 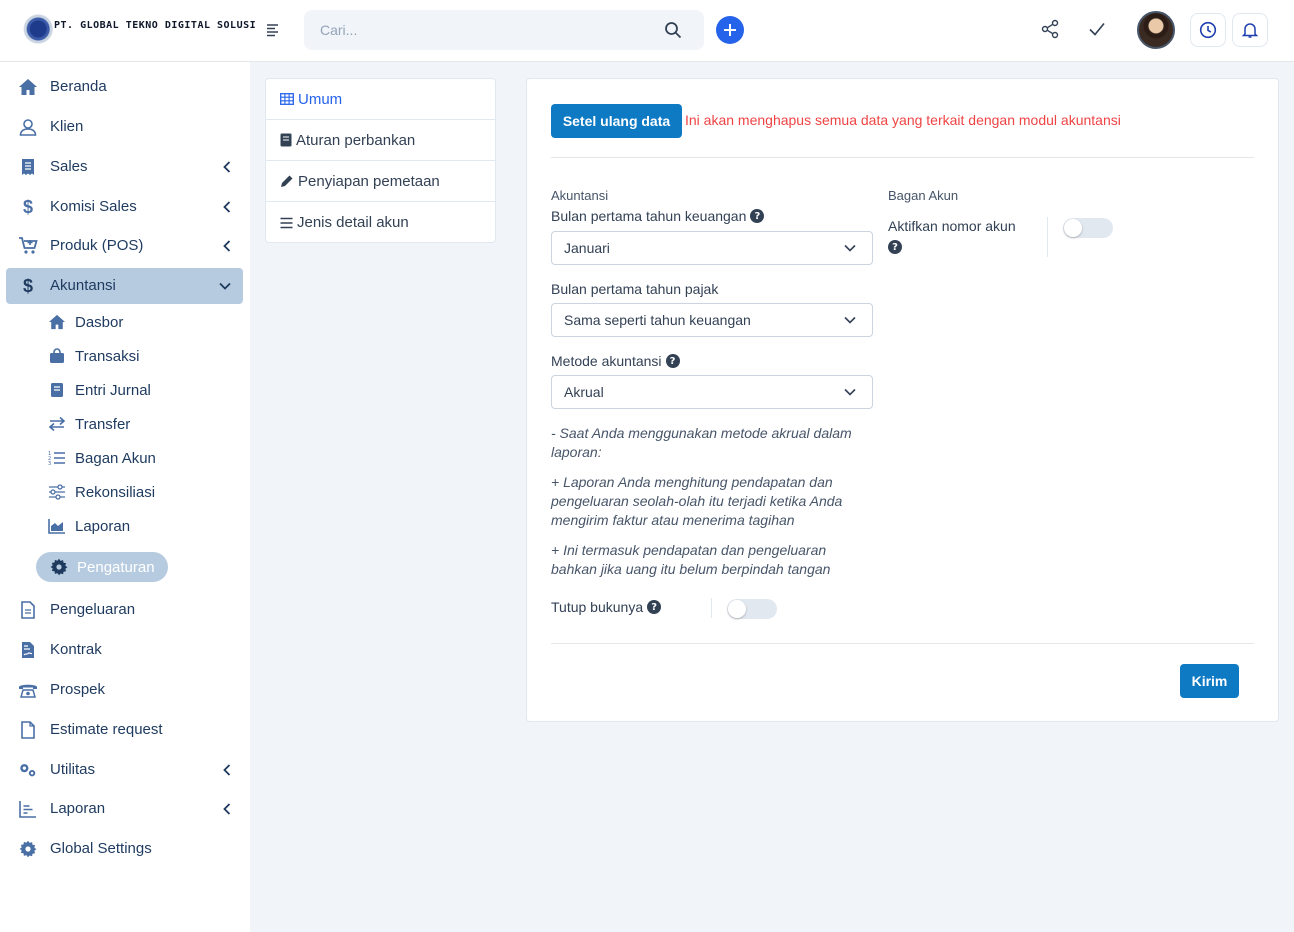 I want to click on sidebar-item-klien: Klien, so click(x=124, y=127).